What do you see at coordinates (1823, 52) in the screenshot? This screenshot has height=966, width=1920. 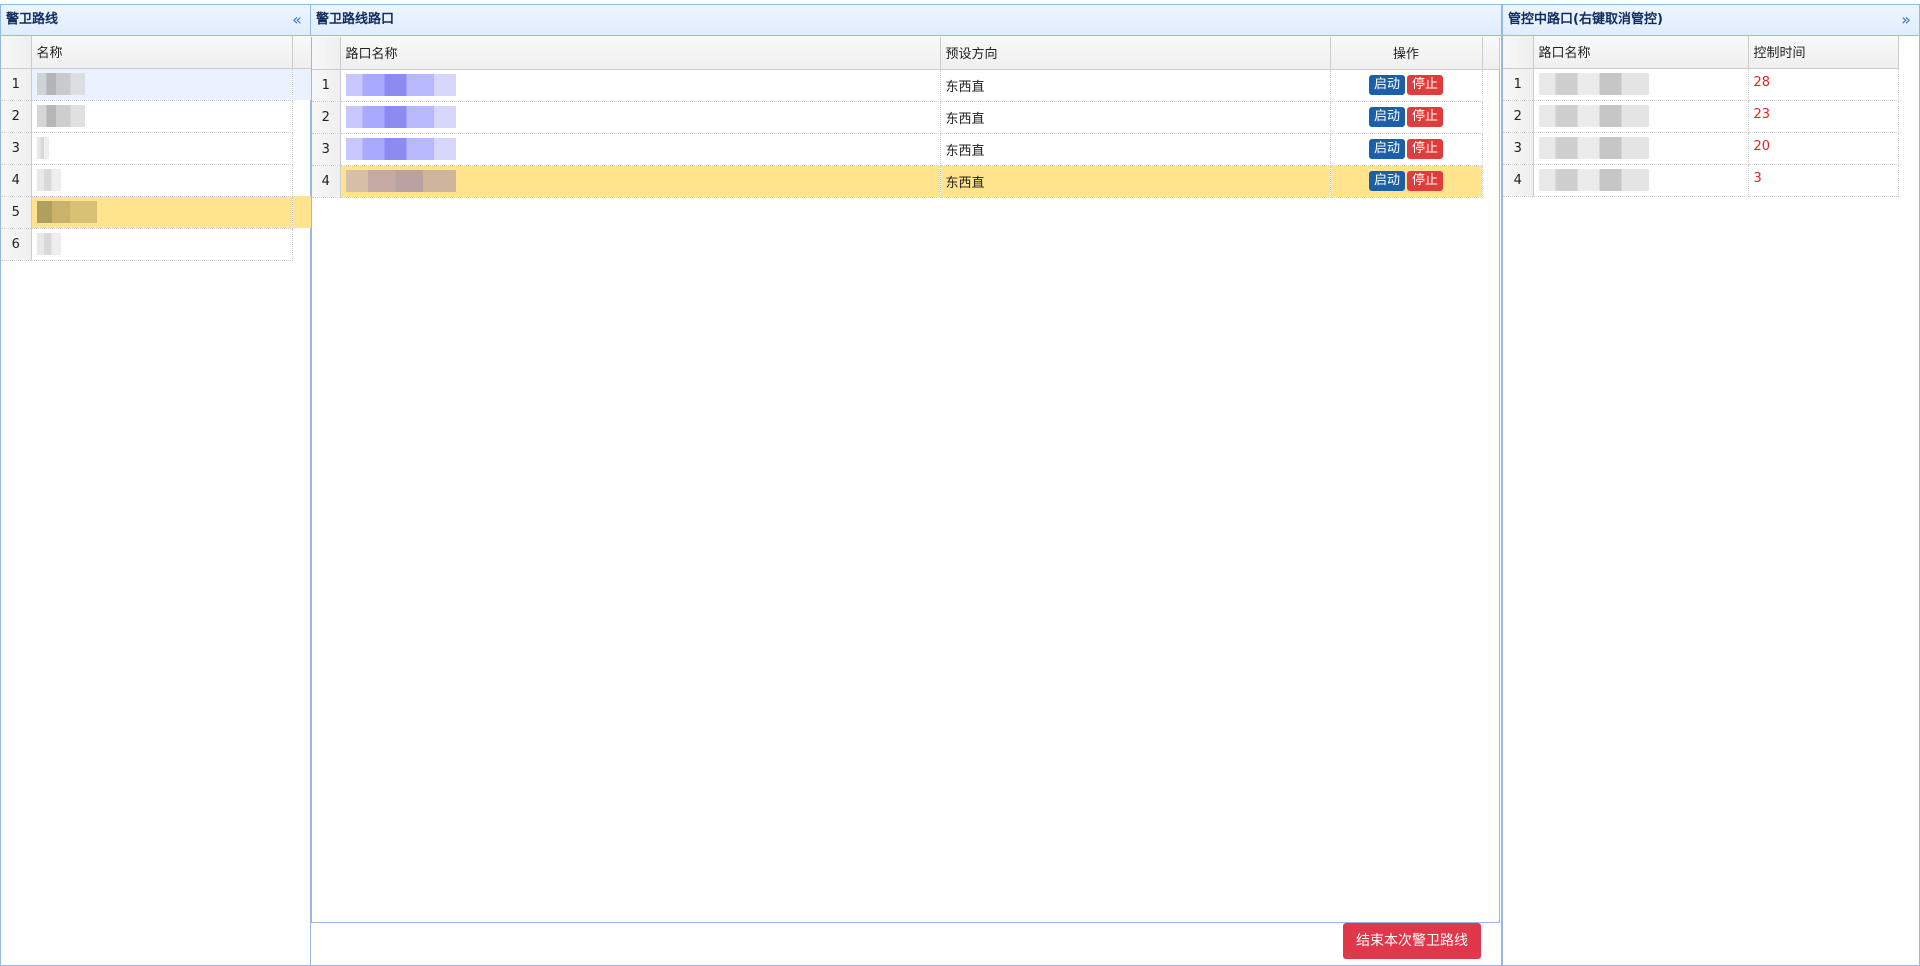 I see `column-header-control-time: 控制时间` at bounding box center [1823, 52].